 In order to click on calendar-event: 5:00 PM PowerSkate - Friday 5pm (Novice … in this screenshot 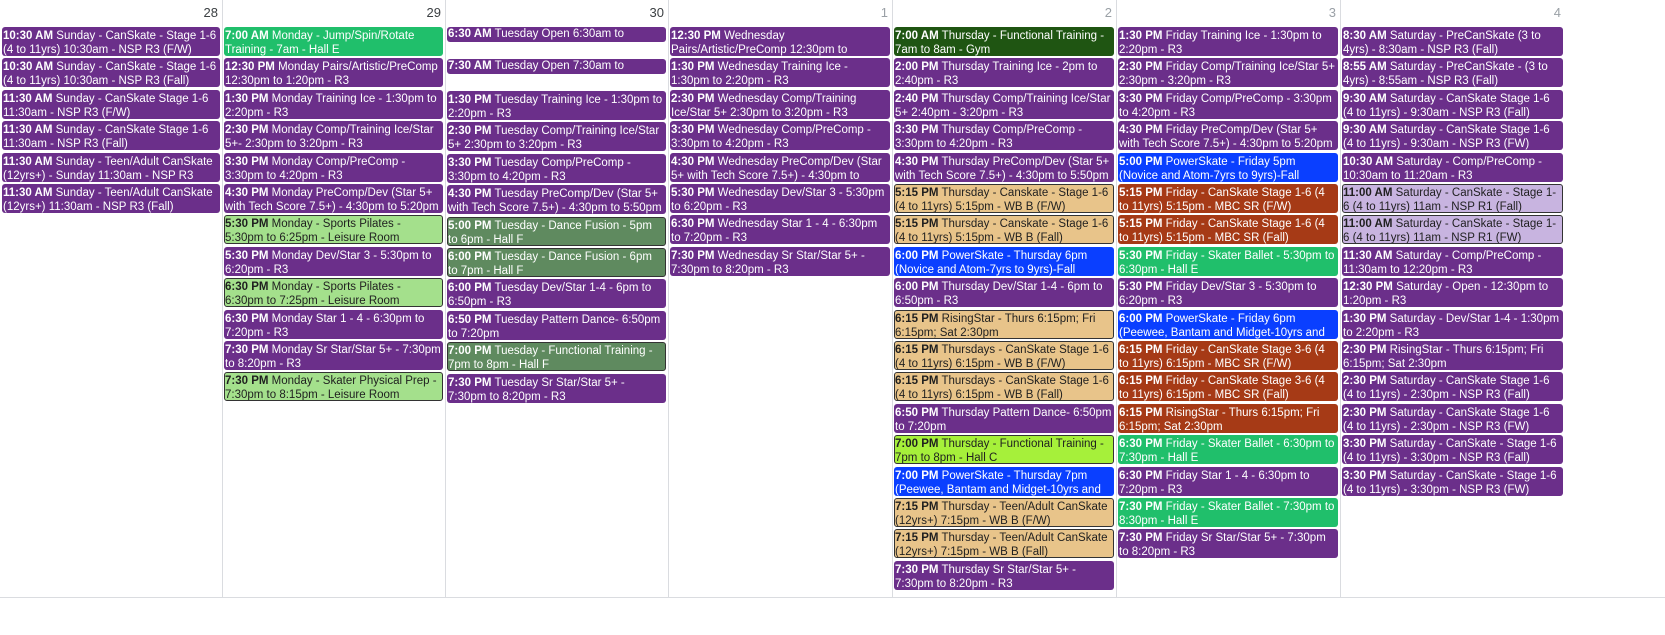, I will do `click(1228, 167)`.